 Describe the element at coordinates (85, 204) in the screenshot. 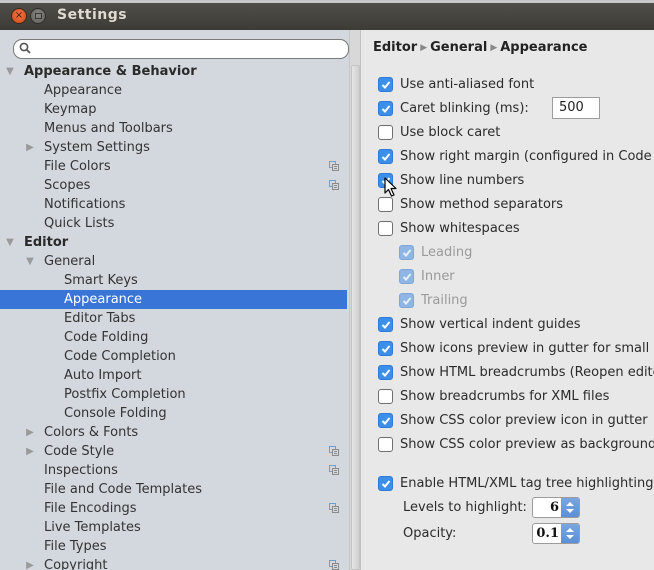

I see `sidebar-item-label: Notifications` at that location.